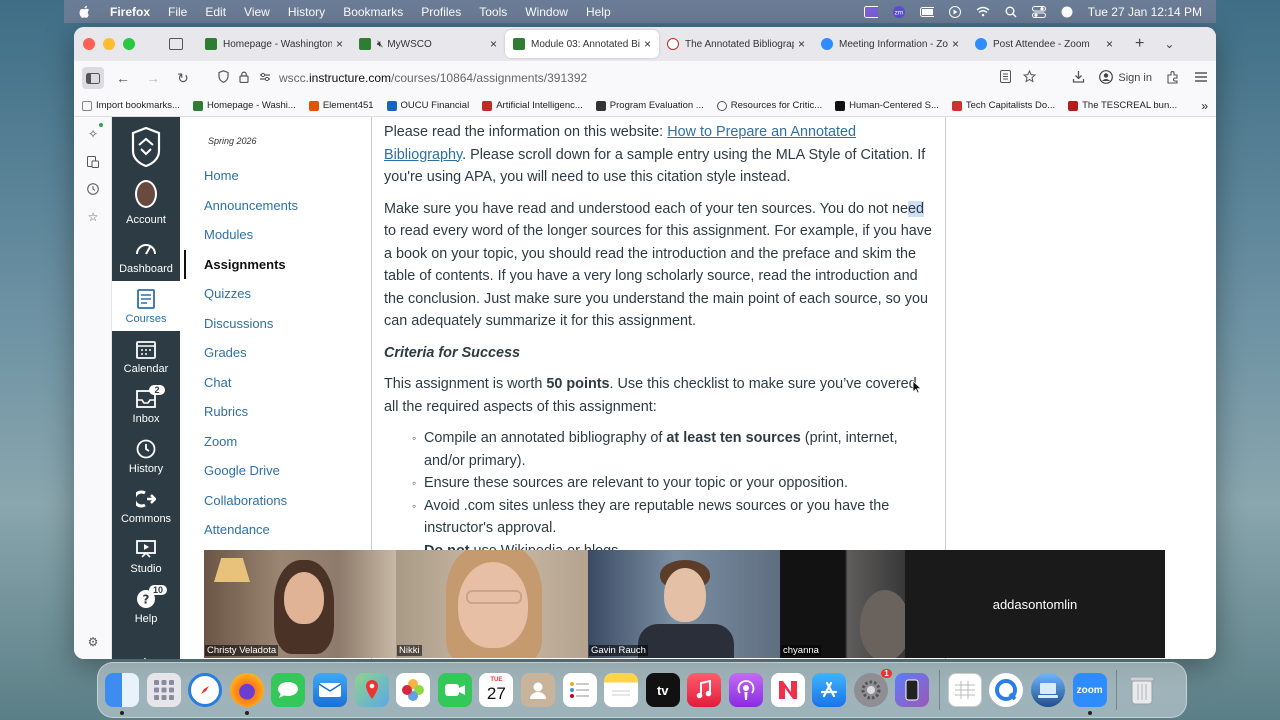 The height and width of the screenshot is (720, 1280). I want to click on zoom-participant-tile-no-video: addasontomlin, so click(1035, 604).